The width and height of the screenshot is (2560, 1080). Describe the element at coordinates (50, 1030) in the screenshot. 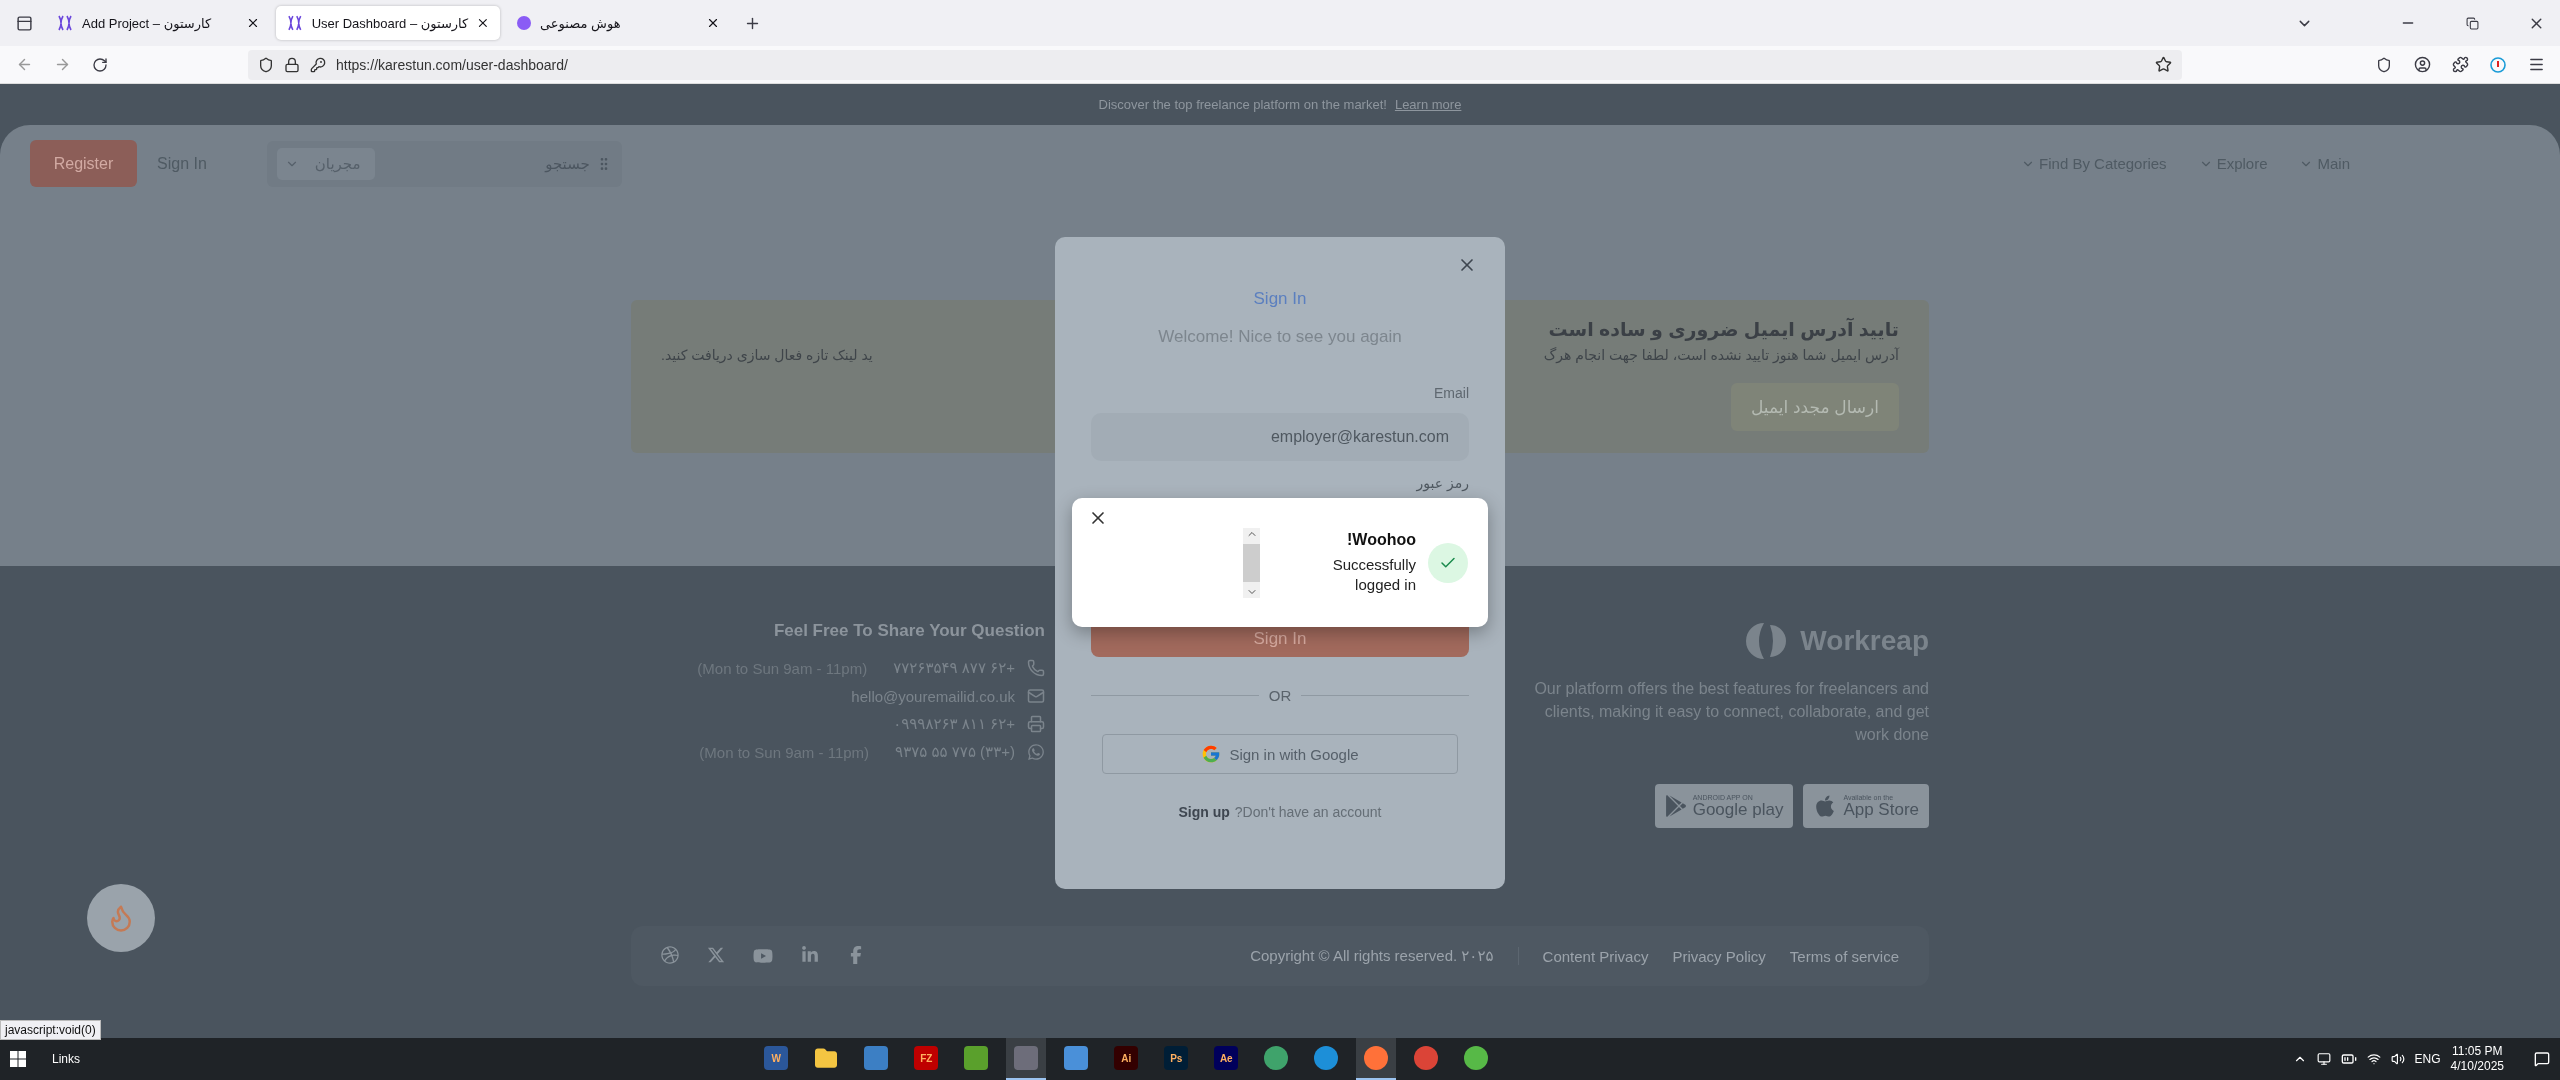

I see `status-url: javascript:void(0)` at that location.